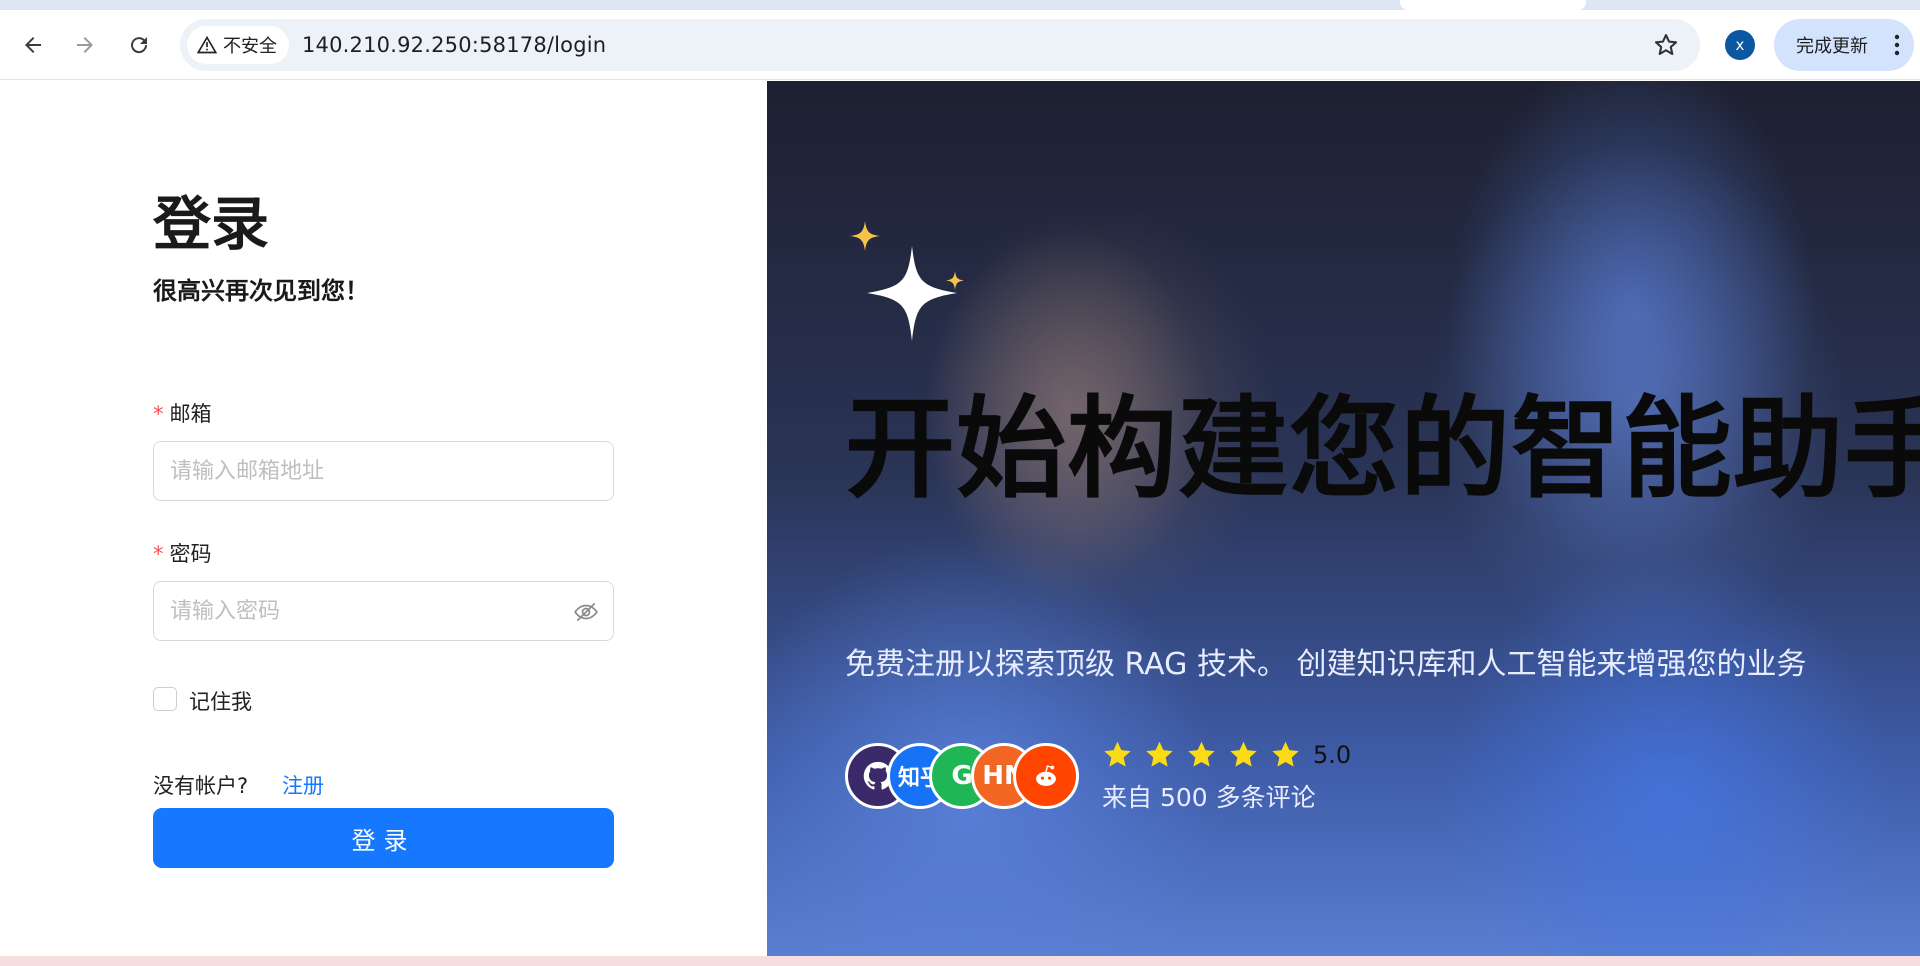 This screenshot has height=966, width=1920. What do you see at coordinates (182, 414) in the screenshot?
I see `email-label: * 邮箱` at bounding box center [182, 414].